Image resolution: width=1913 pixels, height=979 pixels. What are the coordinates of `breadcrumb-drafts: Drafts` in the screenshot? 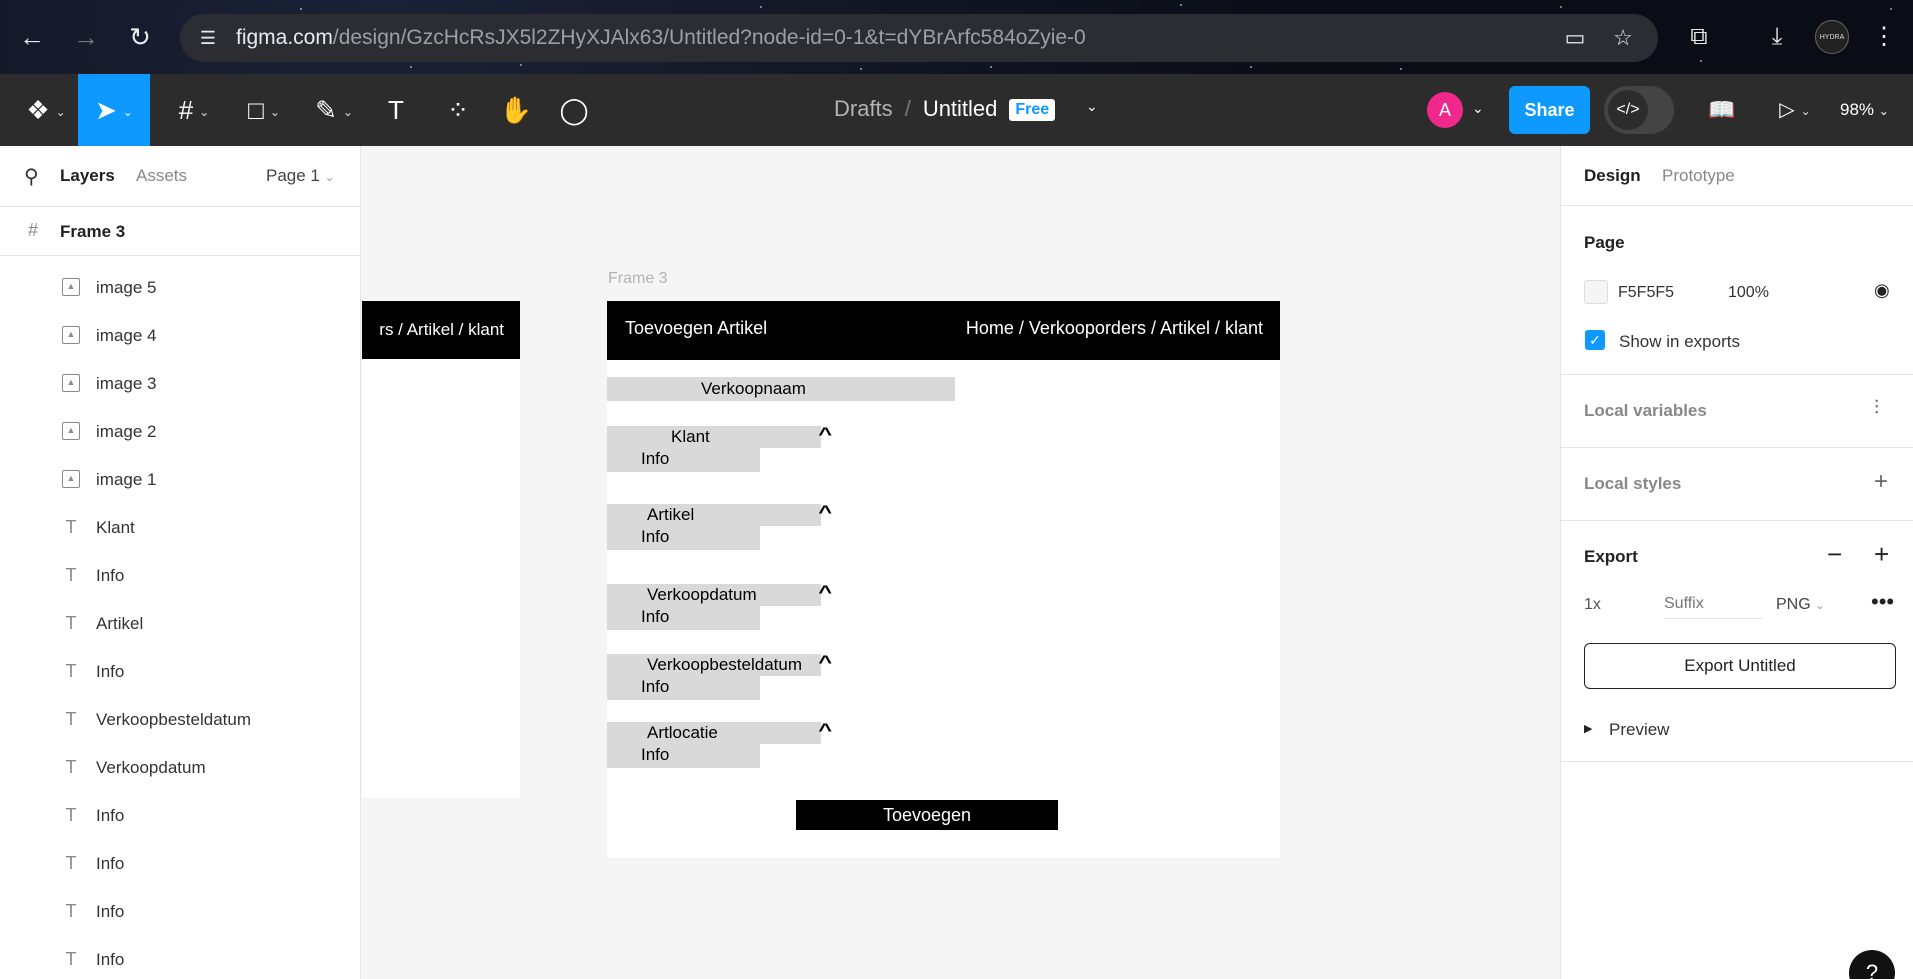 It's located at (863, 108).